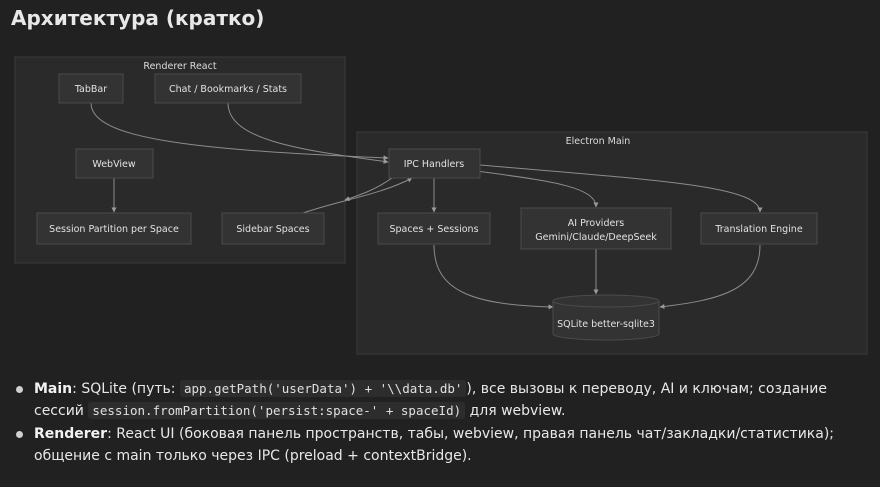 This screenshot has width=880, height=487. I want to click on node-ai-providers: AI Providers Gemini/Claude/DeepSeek, so click(596, 228).